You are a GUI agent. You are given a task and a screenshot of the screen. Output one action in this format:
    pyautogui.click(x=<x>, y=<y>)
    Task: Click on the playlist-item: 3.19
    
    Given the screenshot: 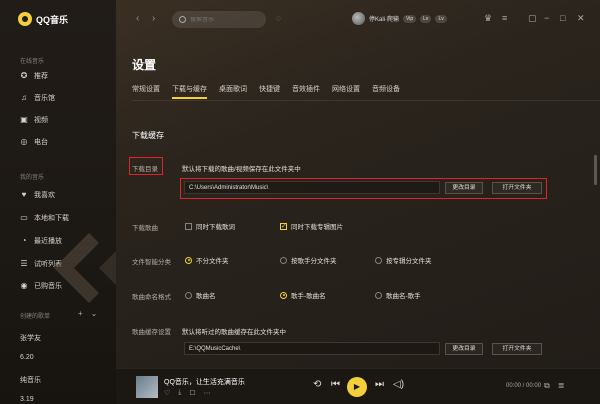 What is the action you would take?
    pyautogui.click(x=27, y=399)
    